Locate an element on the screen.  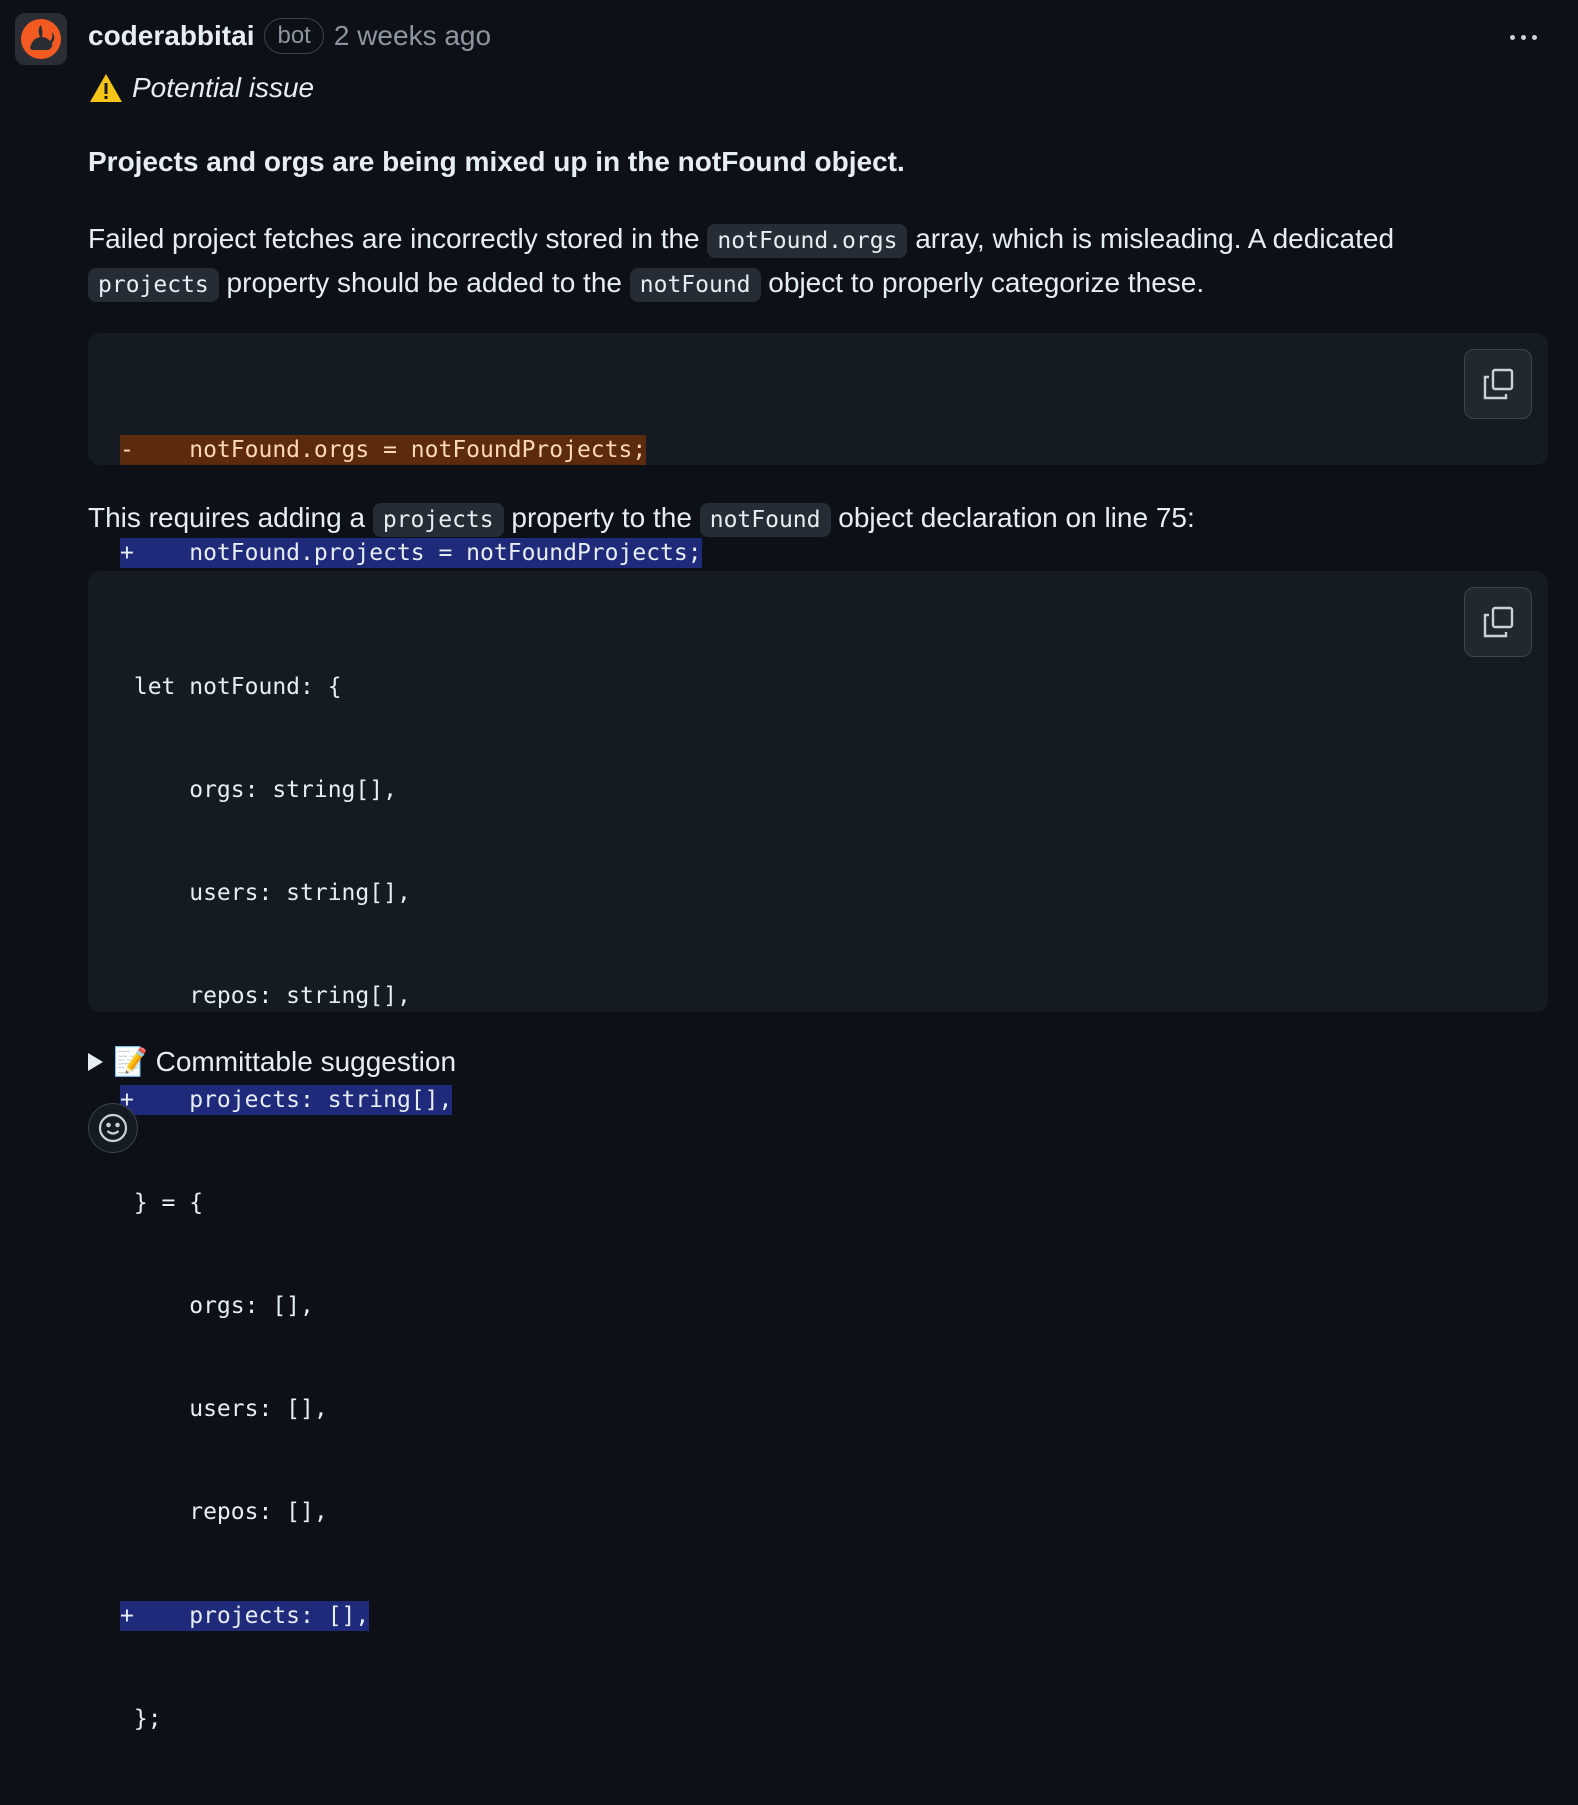
issue-label-text: Potential issue is located at coordinates (223, 87).